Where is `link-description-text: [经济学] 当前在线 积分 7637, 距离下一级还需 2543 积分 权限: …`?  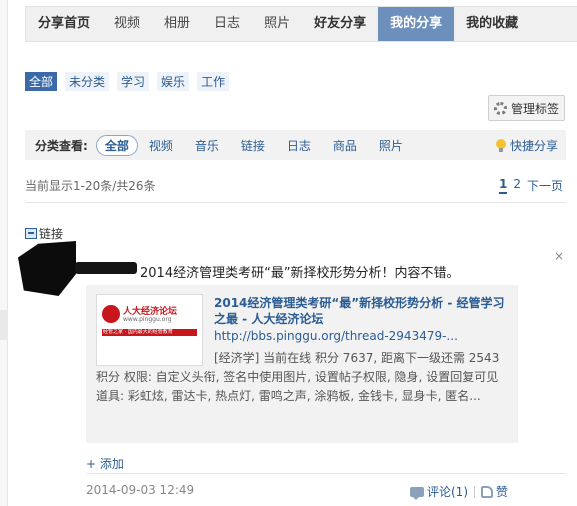
link-description-text: [经济学] 当前在线 积分 7637, 距离下一级还需 2543 积分 权限: … is located at coordinates (298, 377).